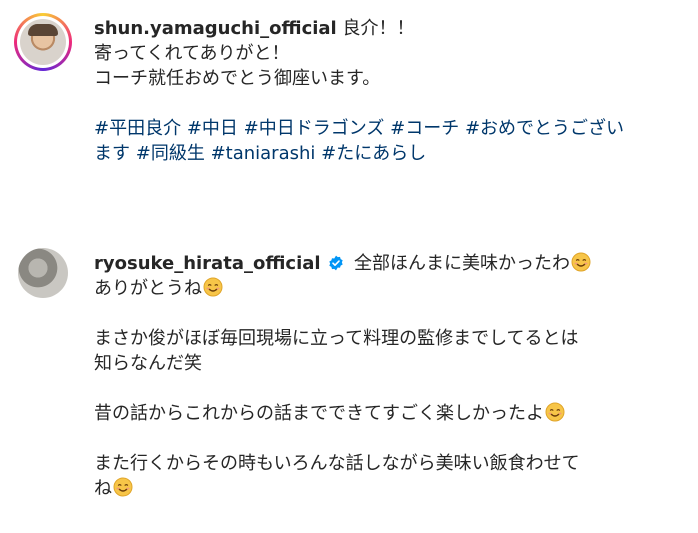 Image resolution: width=698 pixels, height=533 pixels. What do you see at coordinates (314, 128) in the screenshot?
I see `hashtag-link: #中日ドラゴンズ` at bounding box center [314, 128].